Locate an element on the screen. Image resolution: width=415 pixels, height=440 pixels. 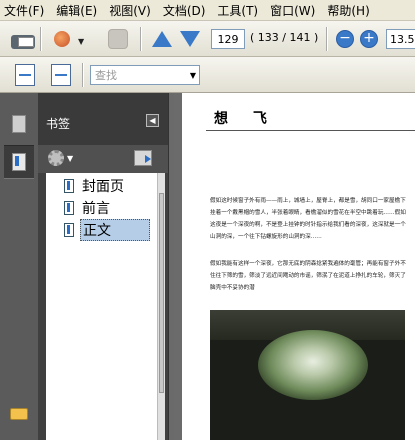
expand-bookmark-icon is located at coordinates (143, 158).